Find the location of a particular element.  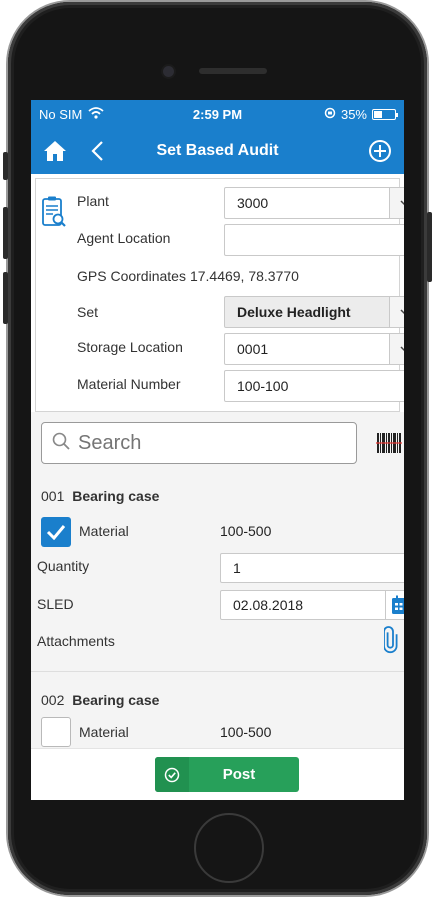

item-title: 002 Bearing case is located at coordinates (100, 700).